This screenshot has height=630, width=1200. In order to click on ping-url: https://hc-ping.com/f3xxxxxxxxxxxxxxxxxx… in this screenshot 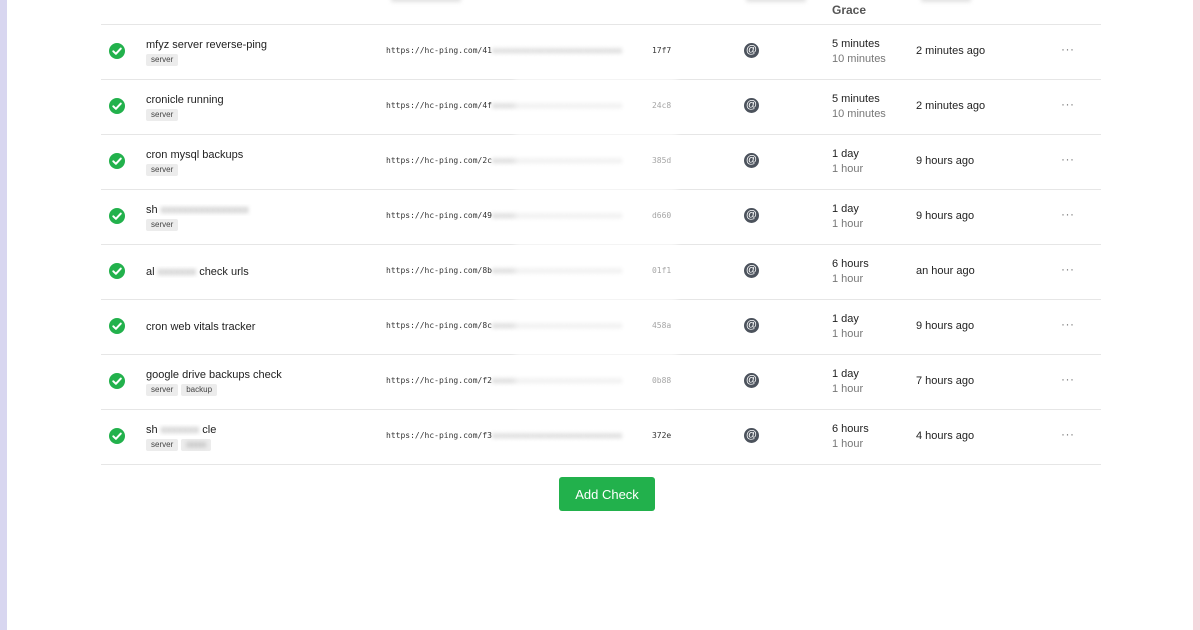, I will do `click(528, 435)`.